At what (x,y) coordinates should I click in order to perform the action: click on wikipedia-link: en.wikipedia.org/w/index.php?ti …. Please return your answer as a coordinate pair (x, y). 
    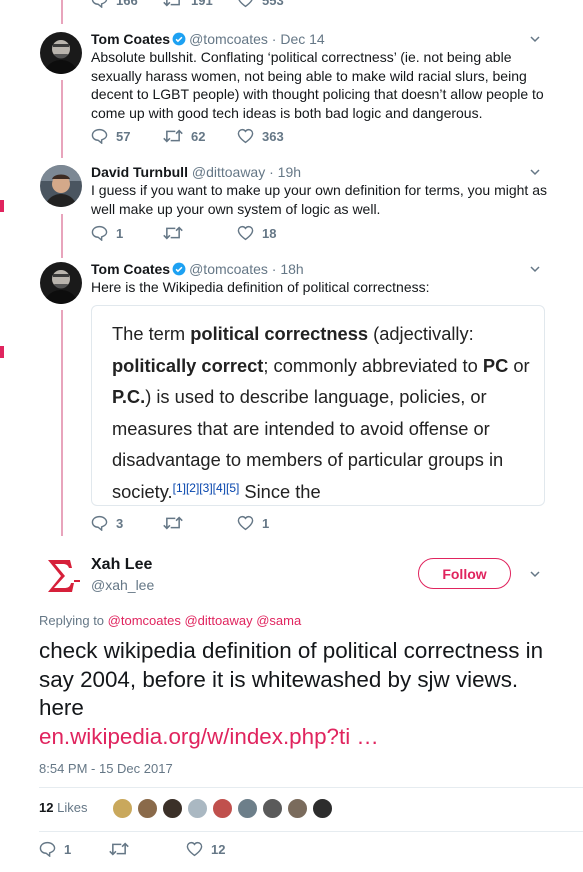
    Looking at the image, I should click on (299, 737).